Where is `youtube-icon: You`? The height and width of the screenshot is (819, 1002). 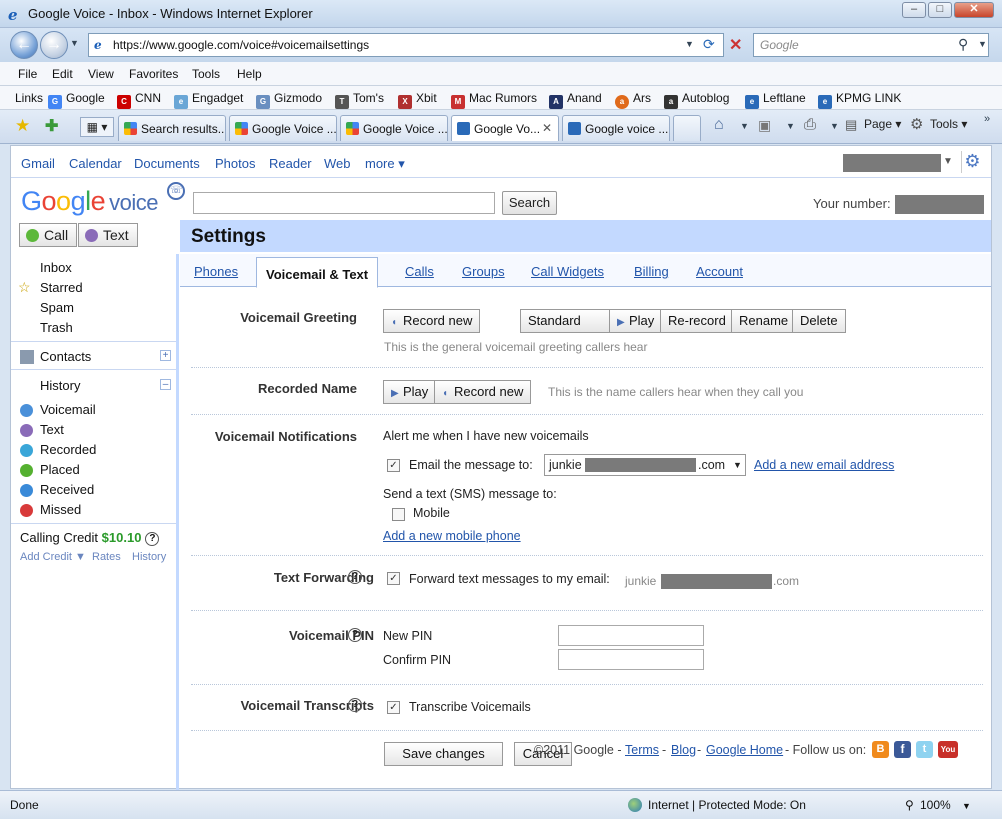 youtube-icon: You is located at coordinates (948, 749).